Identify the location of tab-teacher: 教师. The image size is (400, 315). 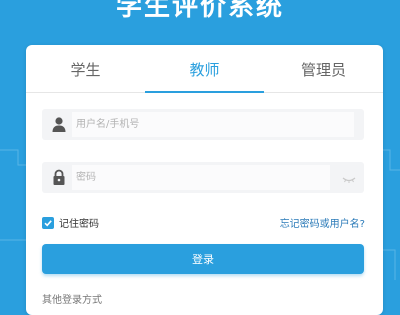
(204, 69).